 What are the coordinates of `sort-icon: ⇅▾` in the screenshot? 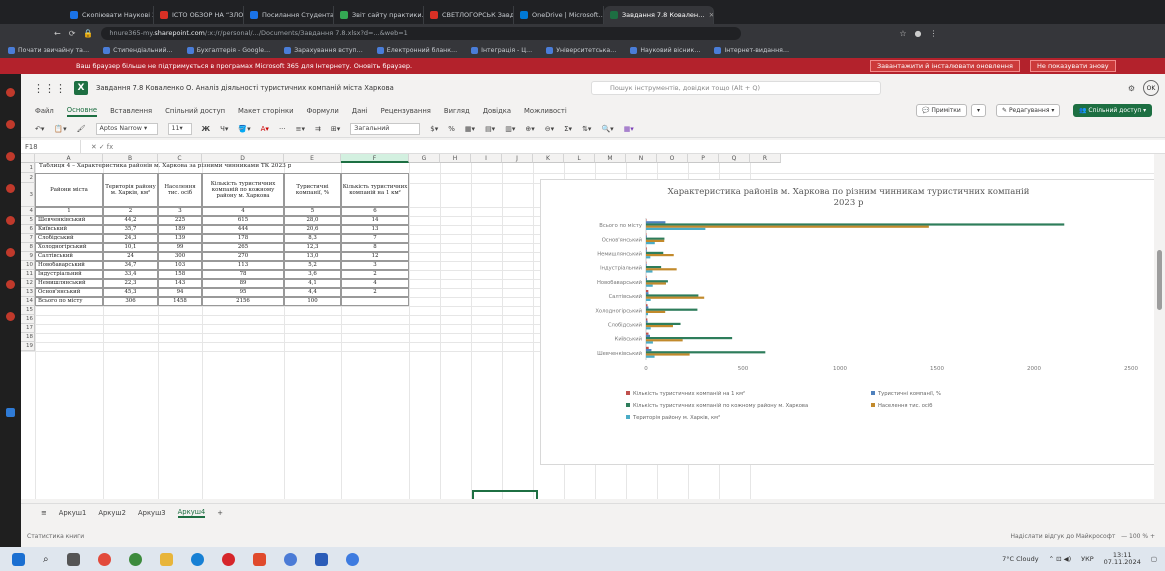 It's located at (586, 129).